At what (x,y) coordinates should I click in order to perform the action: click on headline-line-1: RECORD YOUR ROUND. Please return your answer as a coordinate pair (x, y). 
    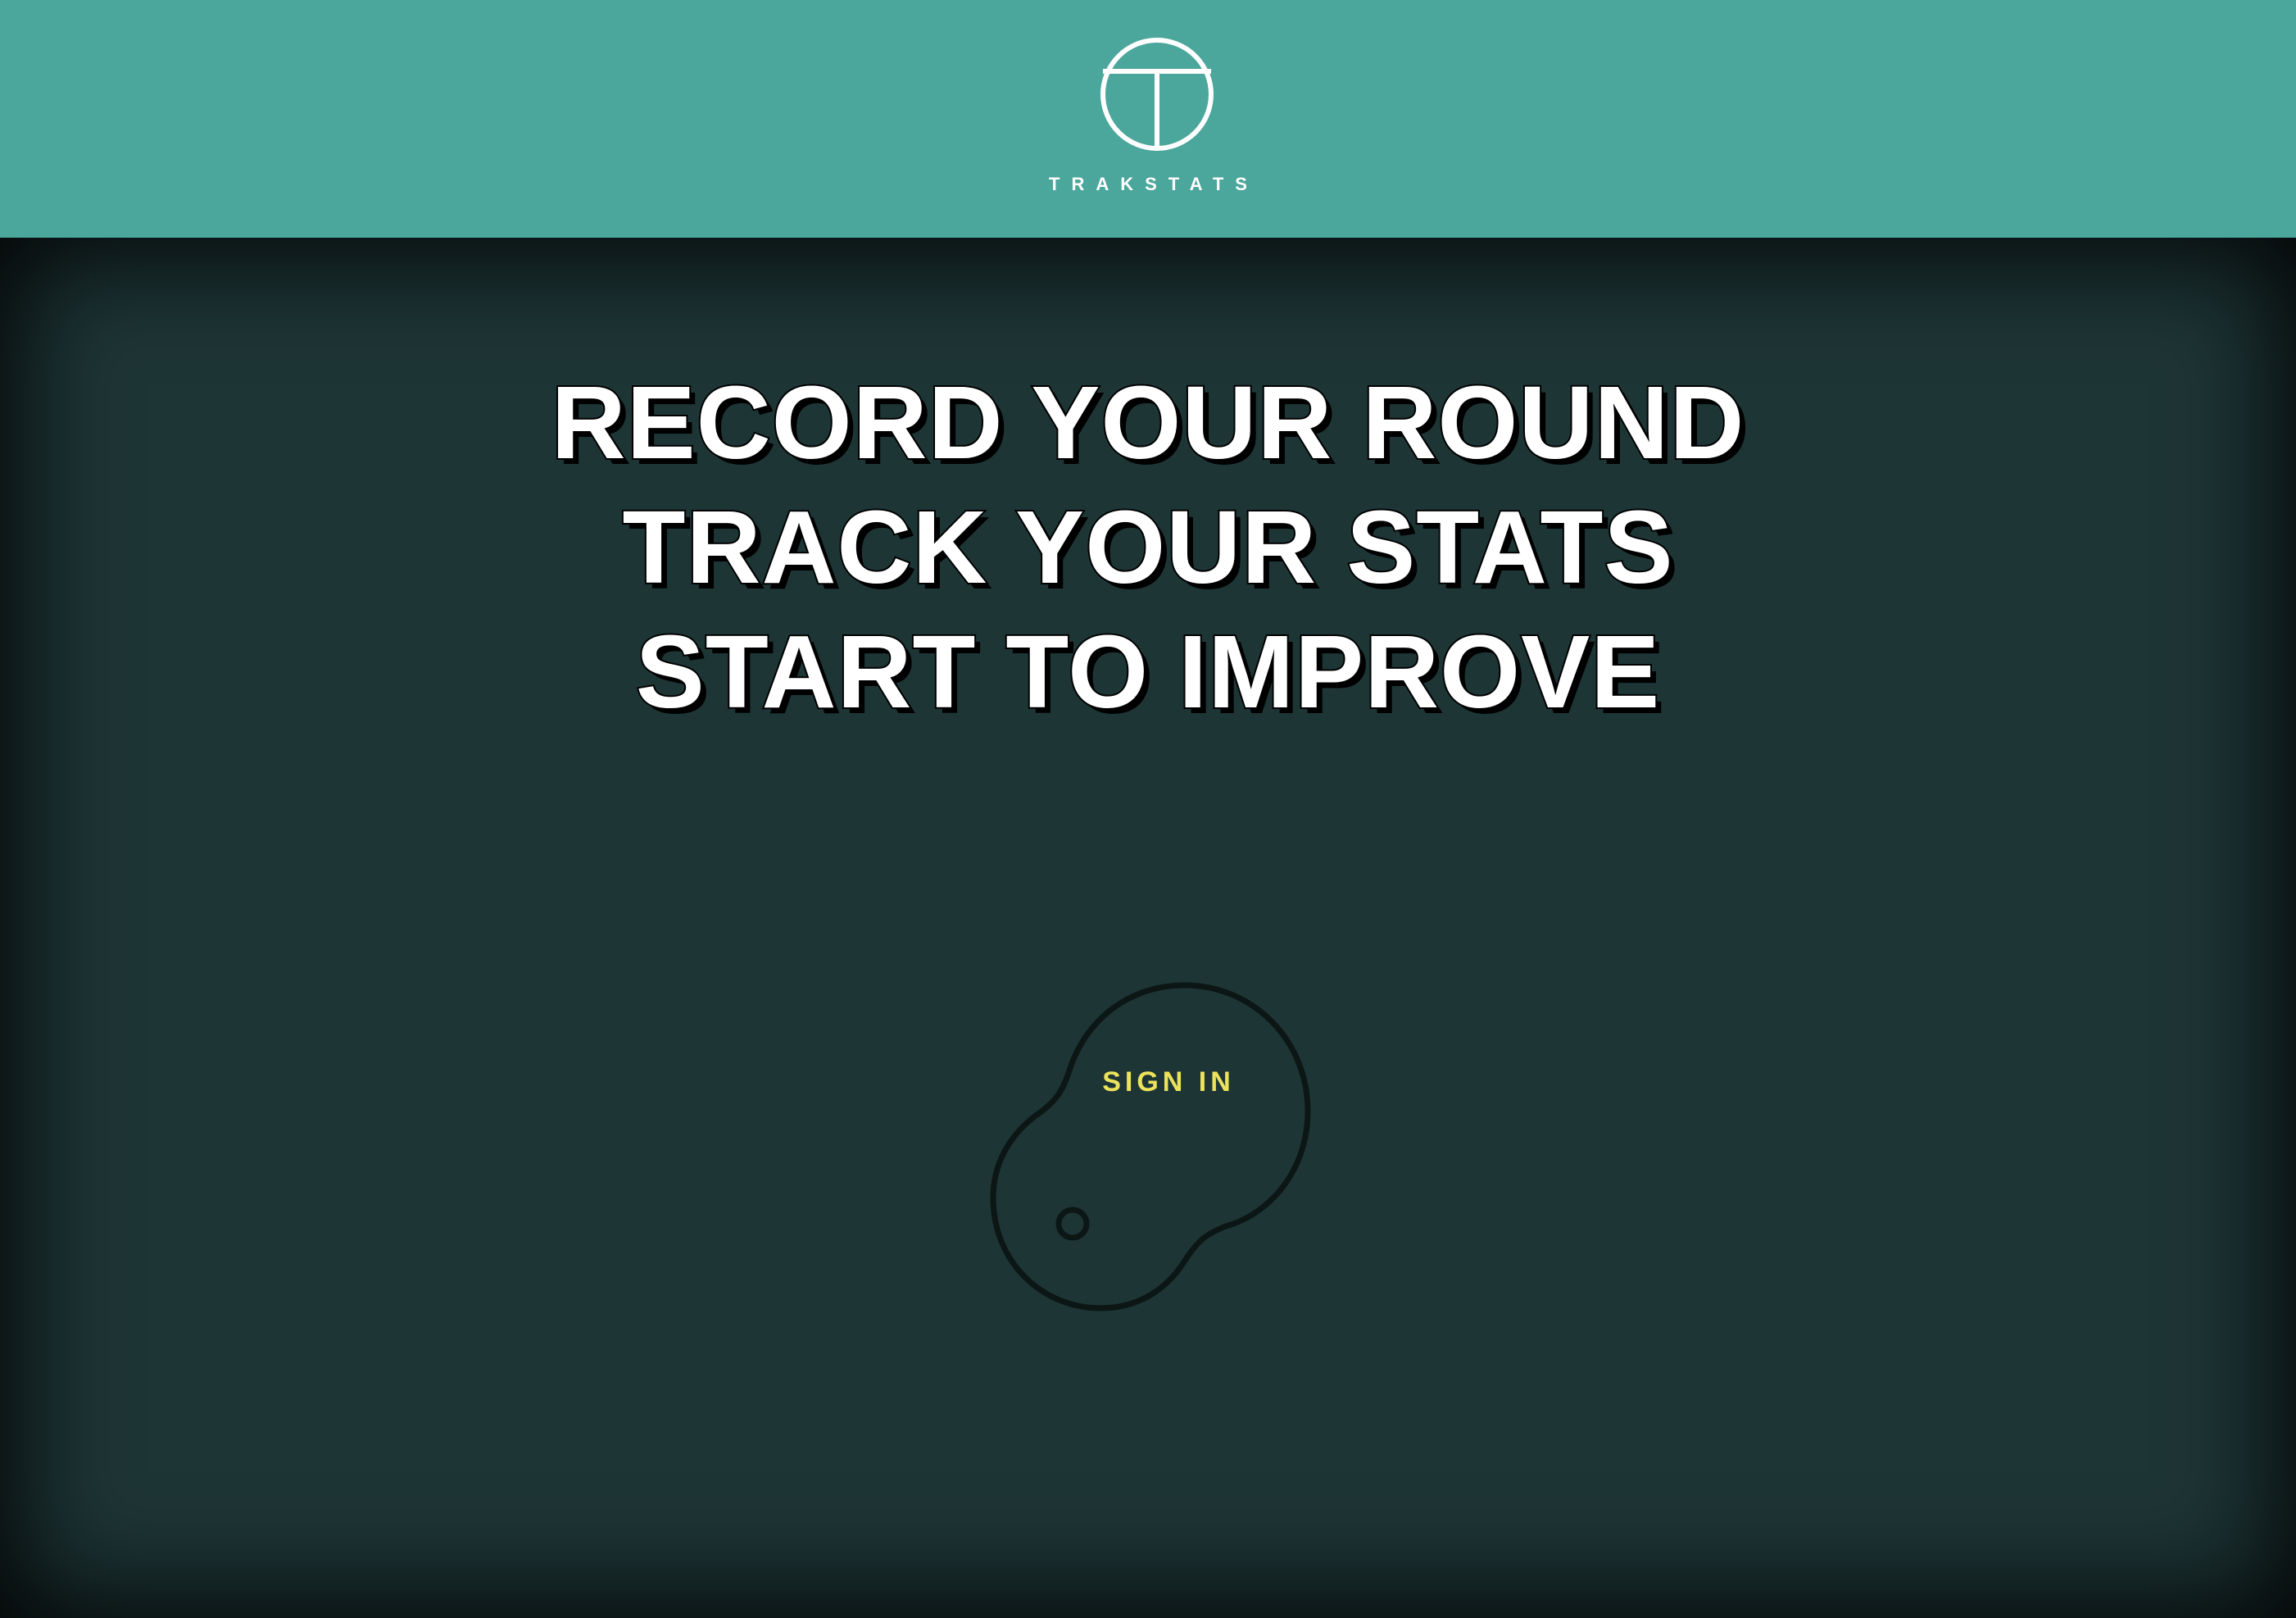
    Looking at the image, I should click on (1148, 422).